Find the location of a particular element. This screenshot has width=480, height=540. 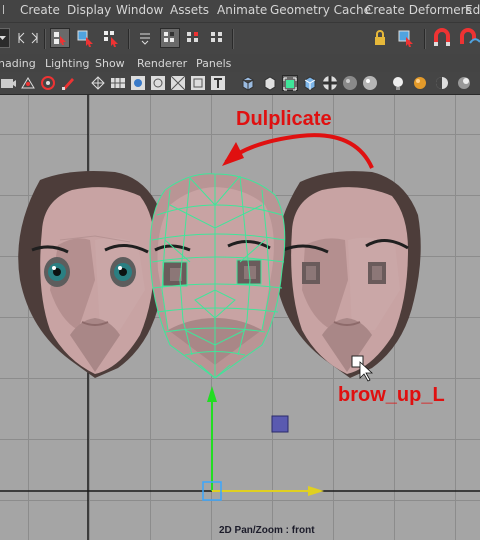

expand-arrow-icon is located at coordinates (35, 38).